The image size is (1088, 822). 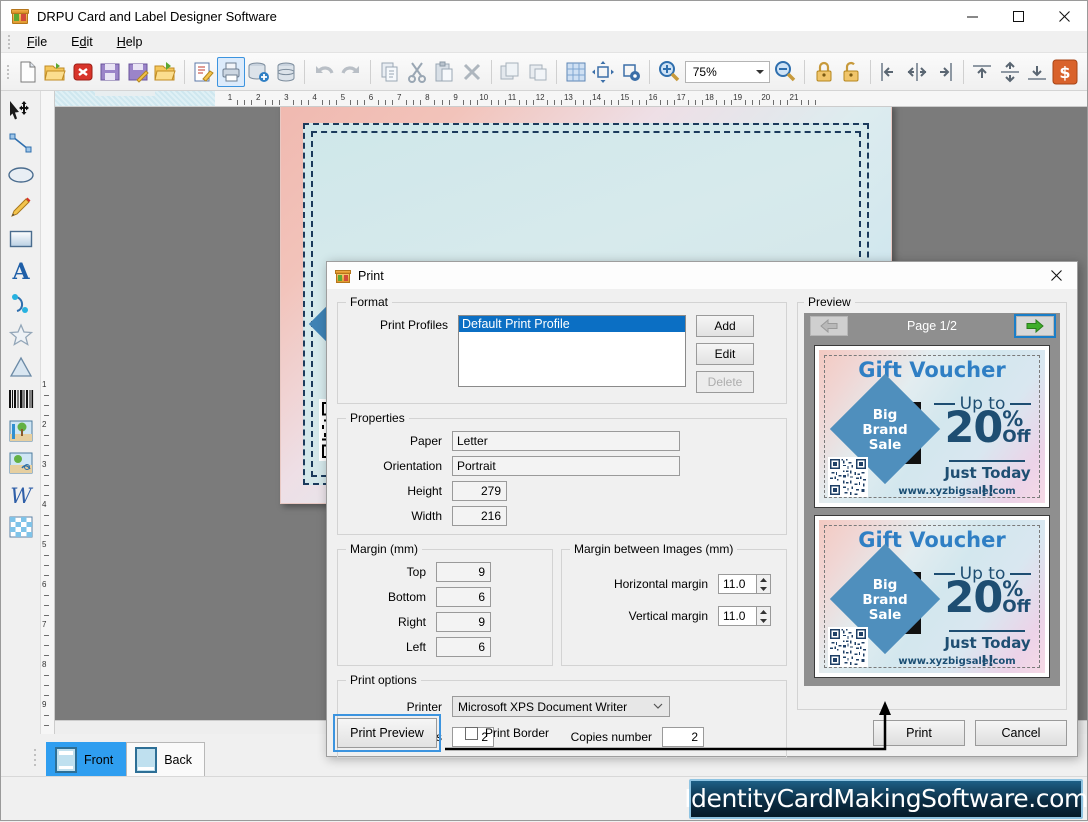 I want to click on preview-next-button, so click(x=1034, y=326).